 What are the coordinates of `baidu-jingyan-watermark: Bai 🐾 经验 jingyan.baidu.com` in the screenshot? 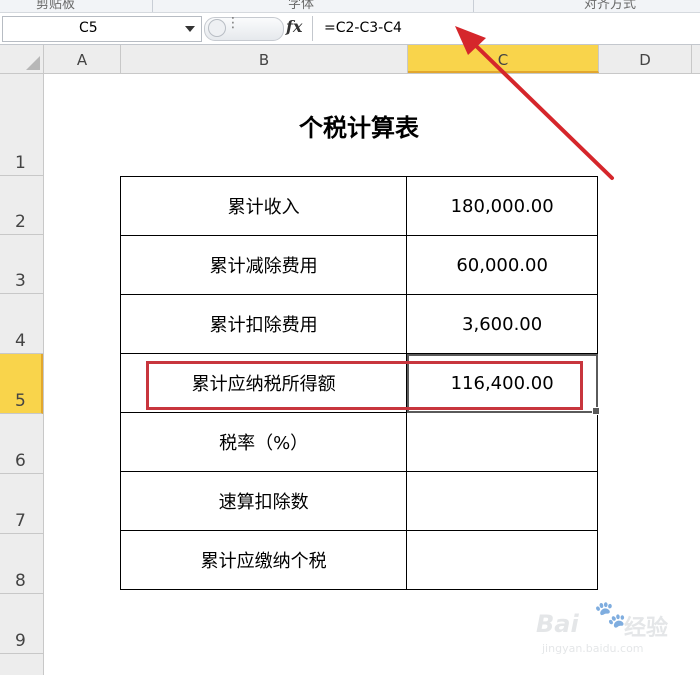 It's located at (616, 632).